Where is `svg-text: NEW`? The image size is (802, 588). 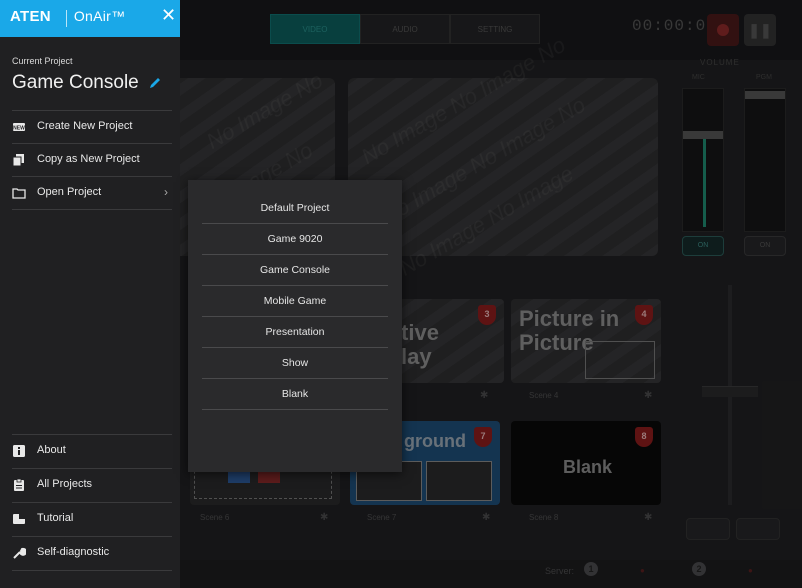
svg-text: NEW is located at coordinates (19, 129).